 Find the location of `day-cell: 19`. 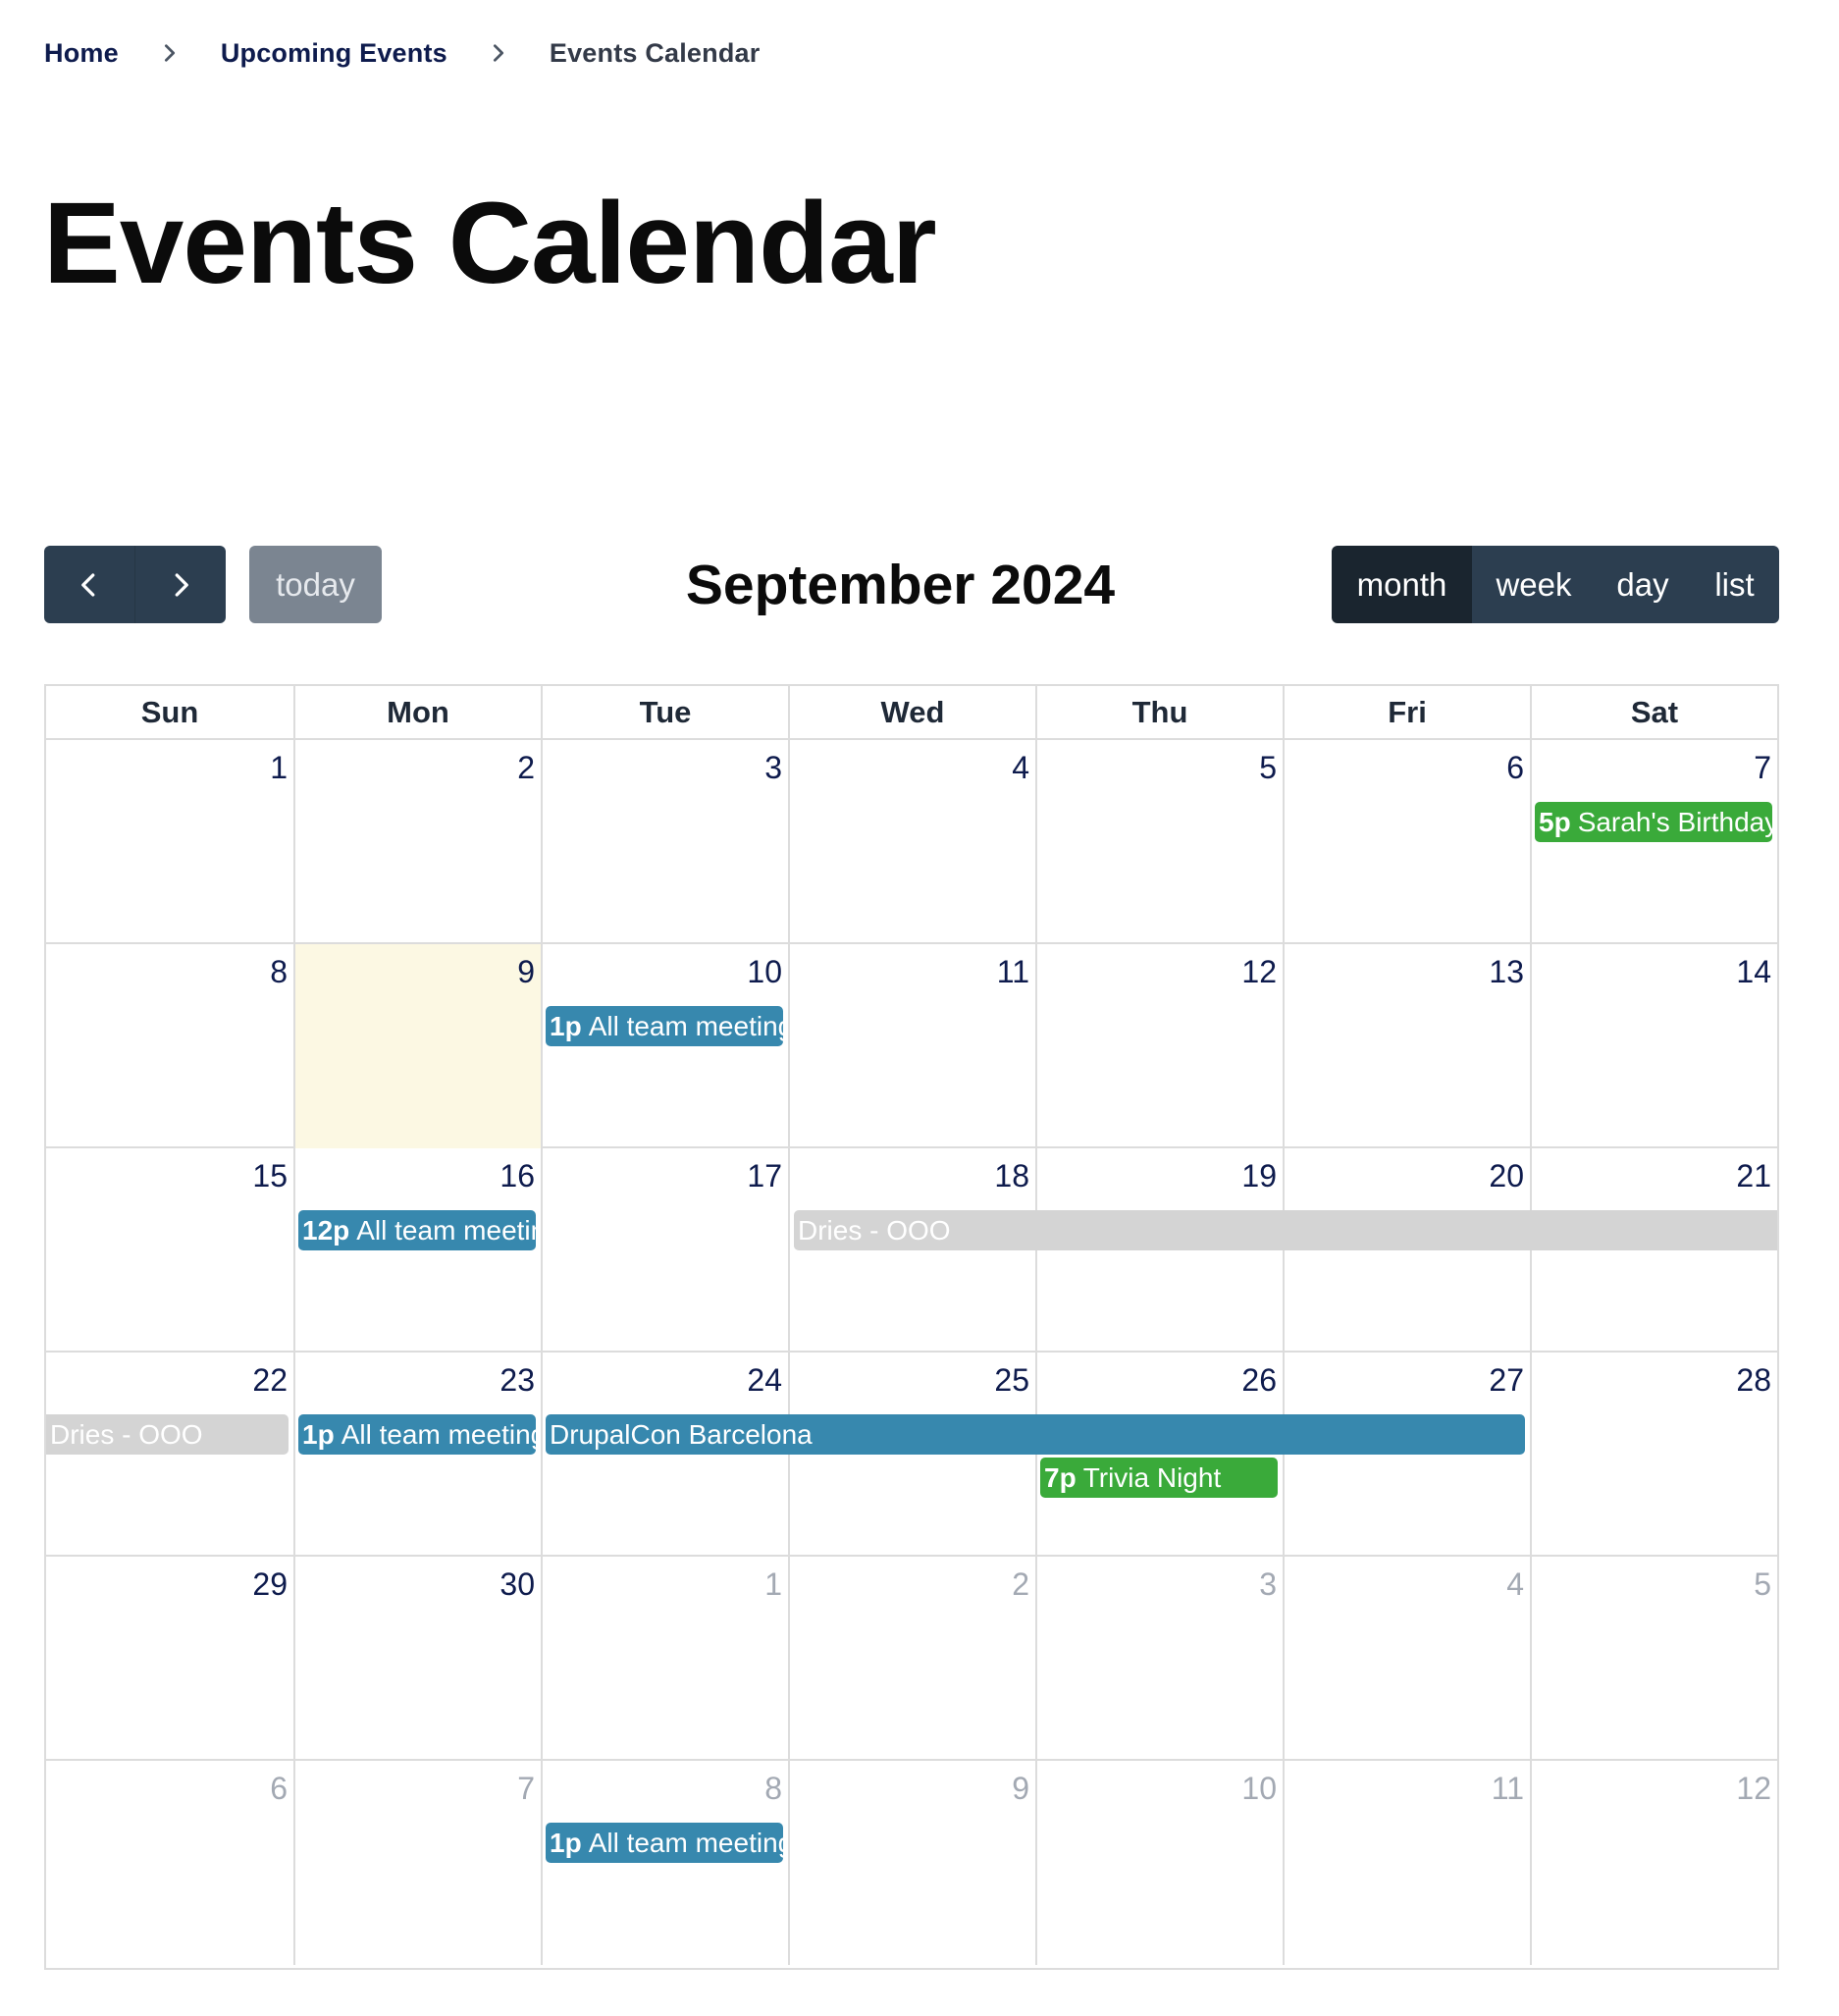

day-cell: 19 is located at coordinates (1159, 1250).